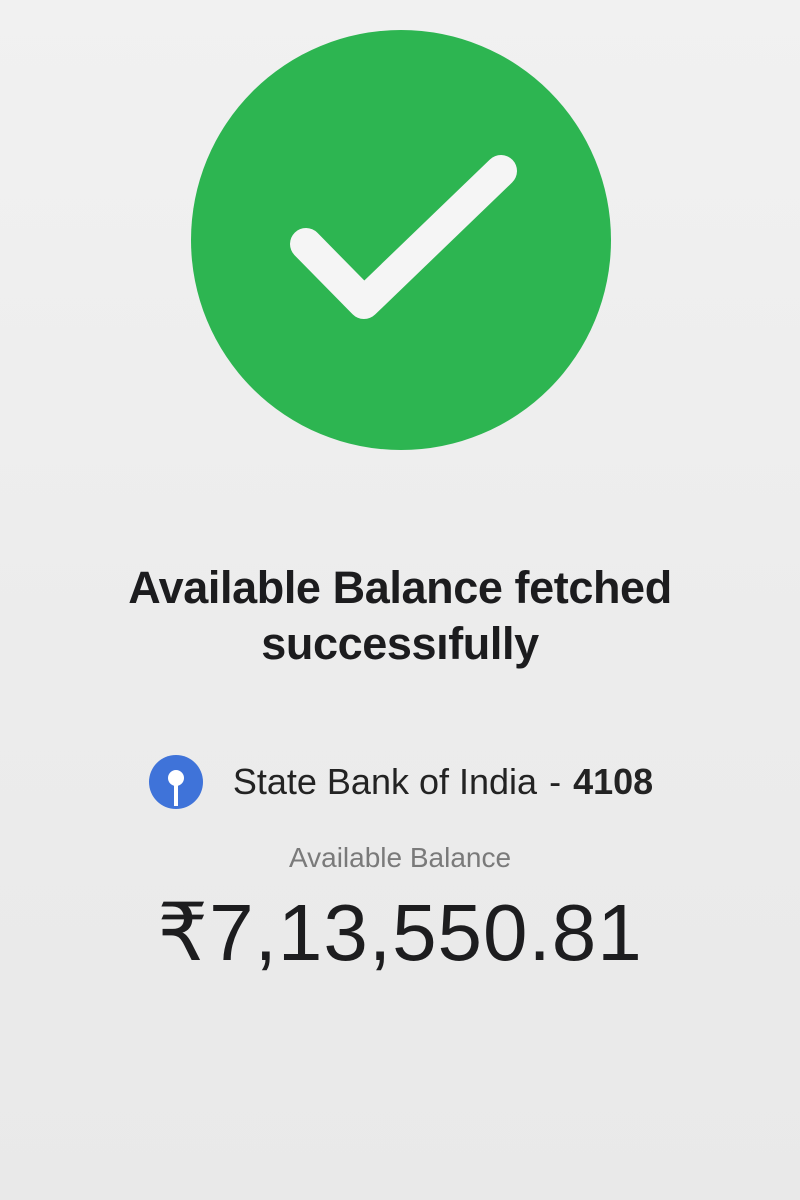 This screenshot has height=1200, width=800. Describe the element at coordinates (613, 781) in the screenshot. I see `bank-account-number: 4108` at that location.